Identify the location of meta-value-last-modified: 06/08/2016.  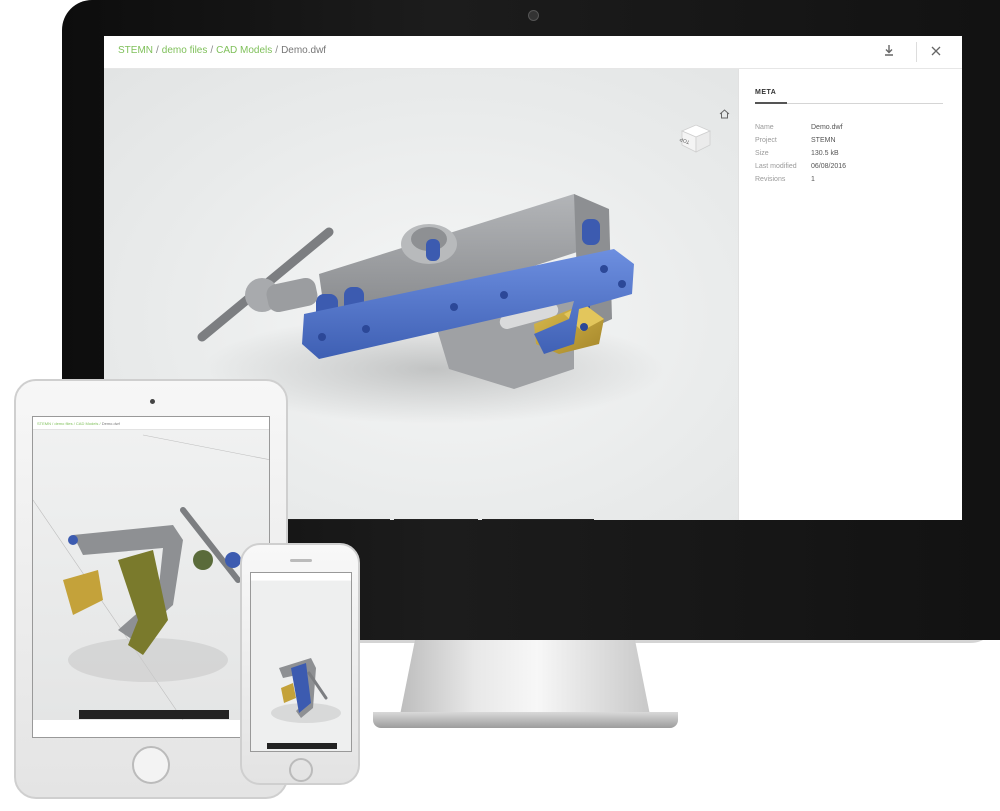
(829, 166).